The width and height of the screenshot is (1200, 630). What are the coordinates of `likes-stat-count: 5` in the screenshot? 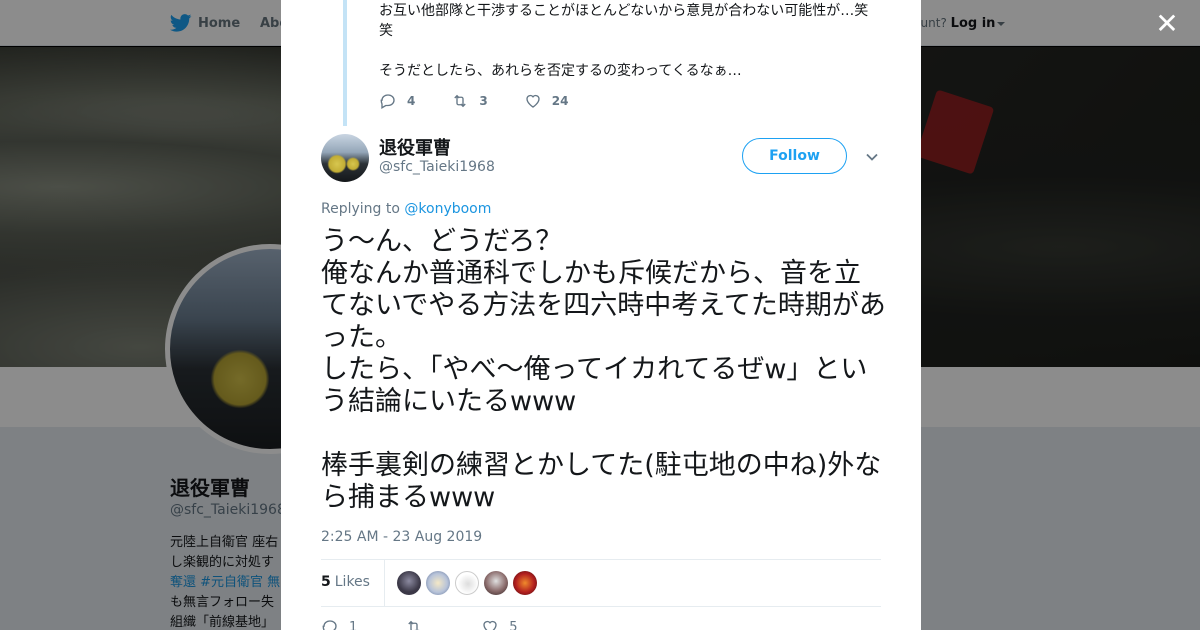 It's located at (326, 582).